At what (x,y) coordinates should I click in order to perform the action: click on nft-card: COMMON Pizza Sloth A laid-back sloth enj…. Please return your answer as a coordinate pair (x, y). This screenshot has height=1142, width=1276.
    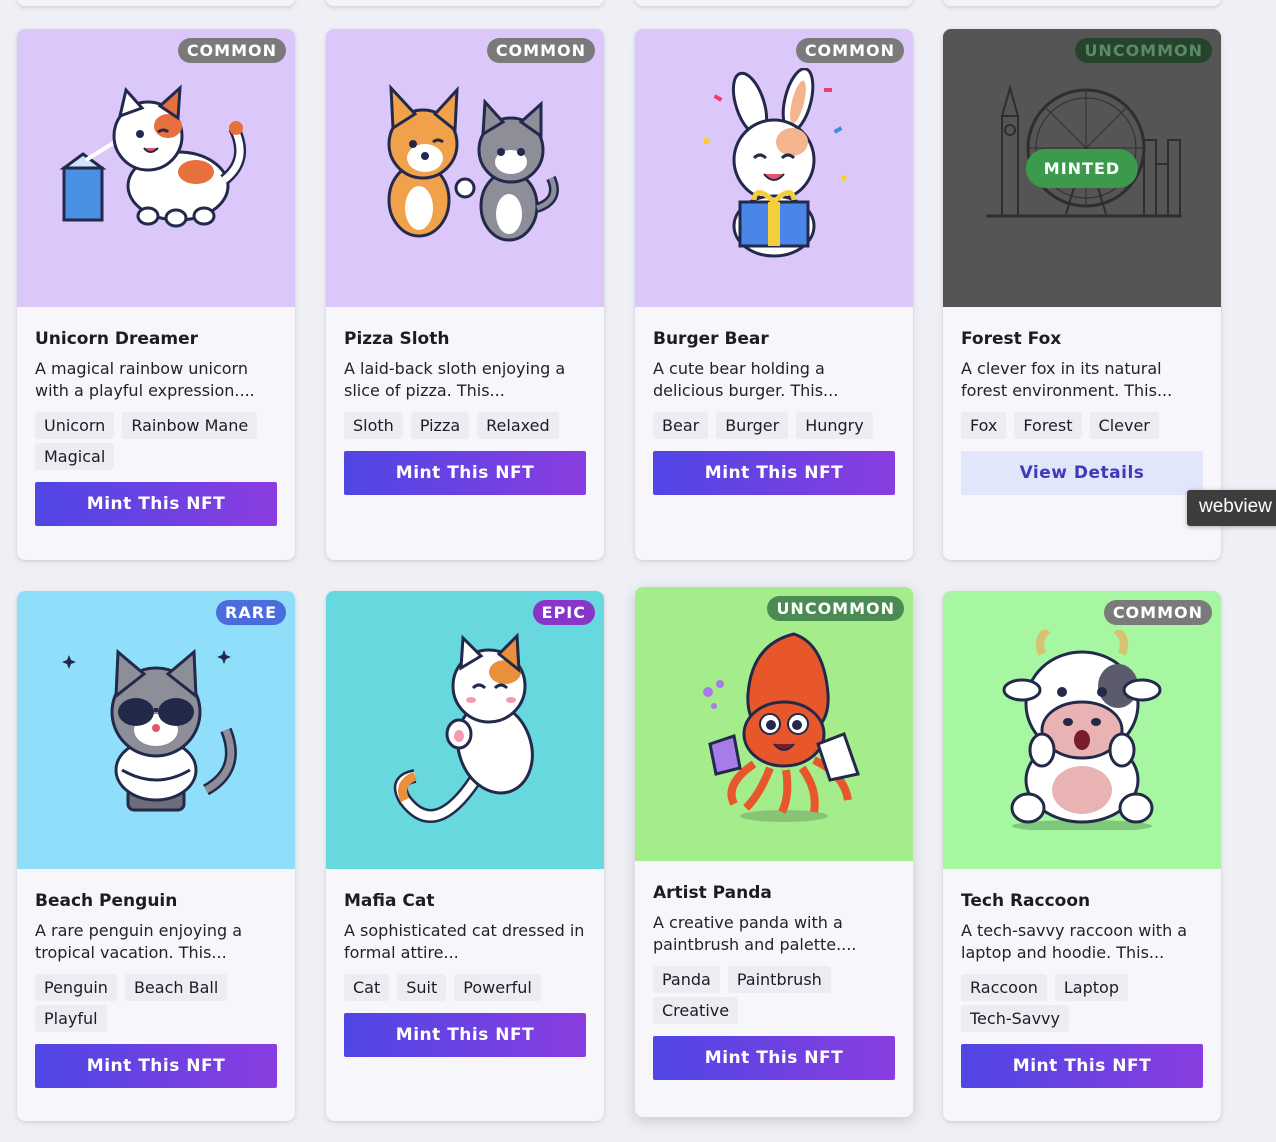
    Looking at the image, I should click on (465, 294).